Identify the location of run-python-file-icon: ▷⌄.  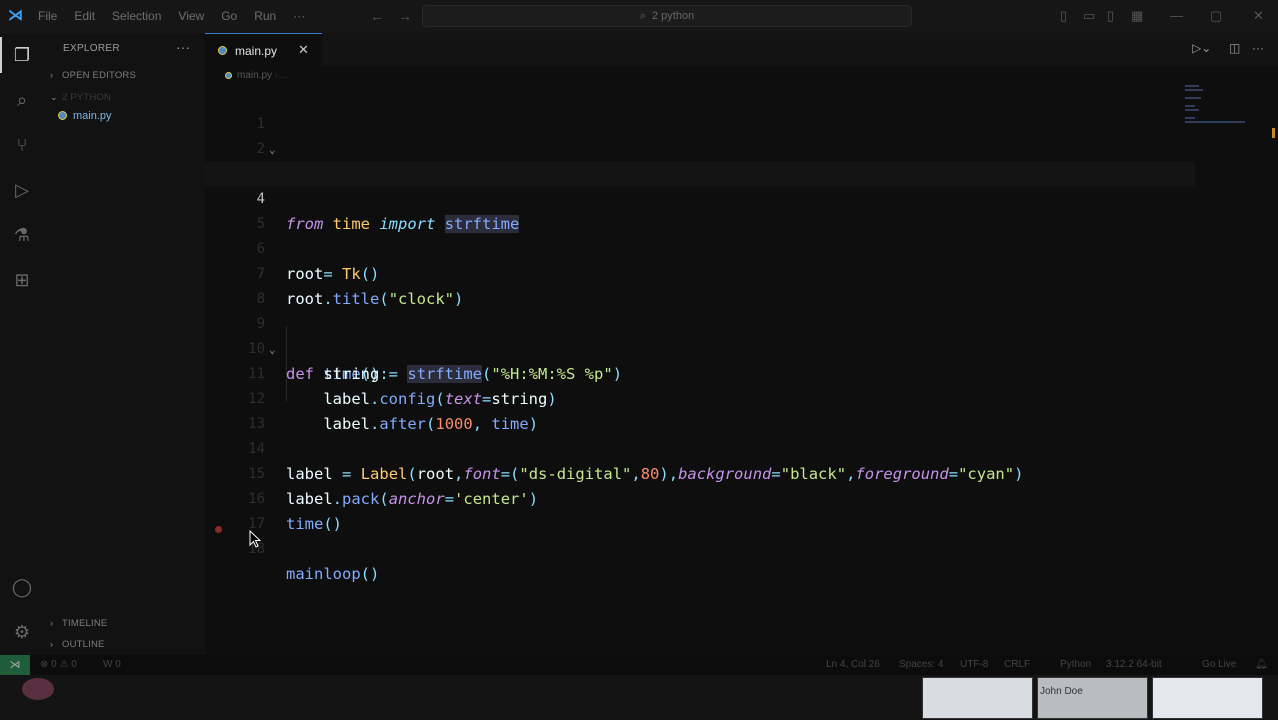
(1201, 48).